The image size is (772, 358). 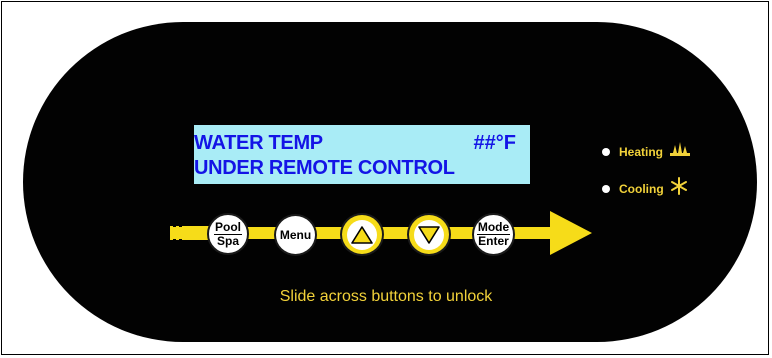 I want to click on mode-enter-button: Mode Enter, so click(x=493, y=234).